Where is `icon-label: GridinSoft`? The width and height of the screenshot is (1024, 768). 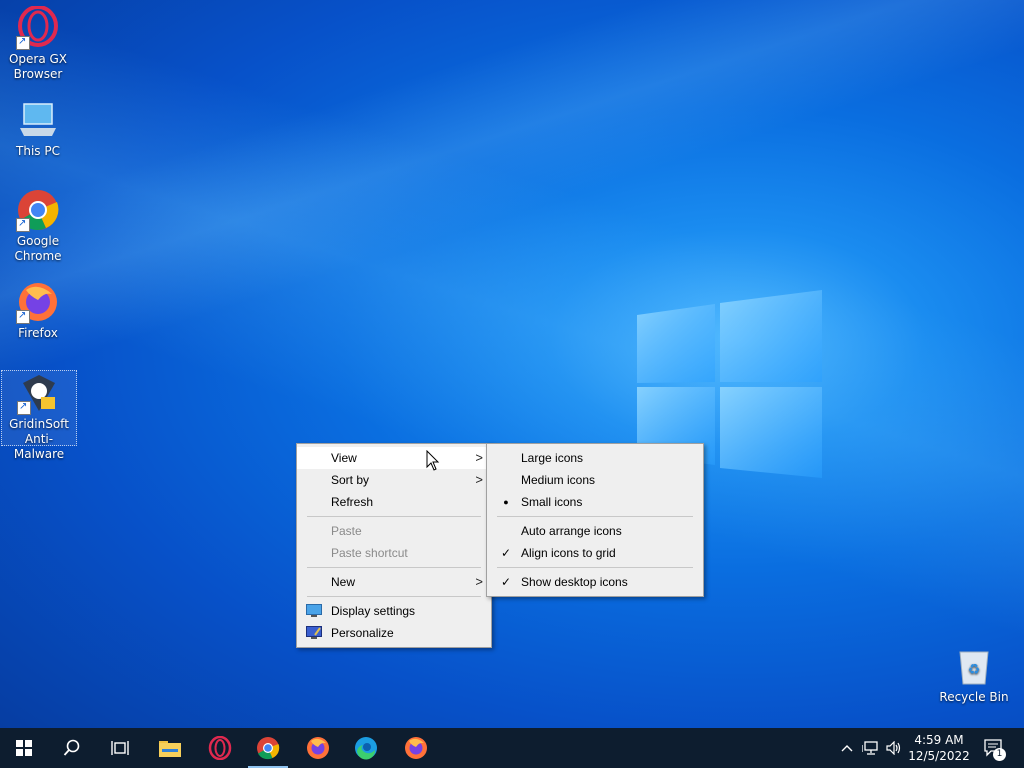
icon-label: GridinSoft is located at coordinates (39, 424).